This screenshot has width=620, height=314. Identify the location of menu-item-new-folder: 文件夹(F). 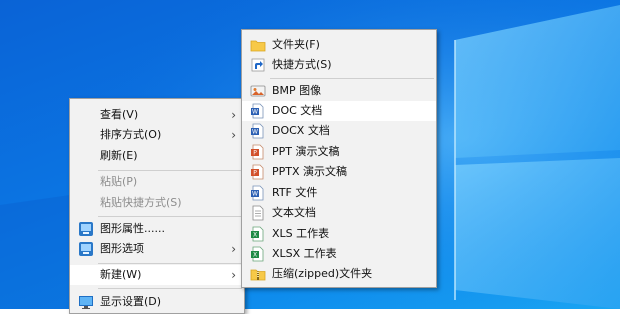
(339, 45).